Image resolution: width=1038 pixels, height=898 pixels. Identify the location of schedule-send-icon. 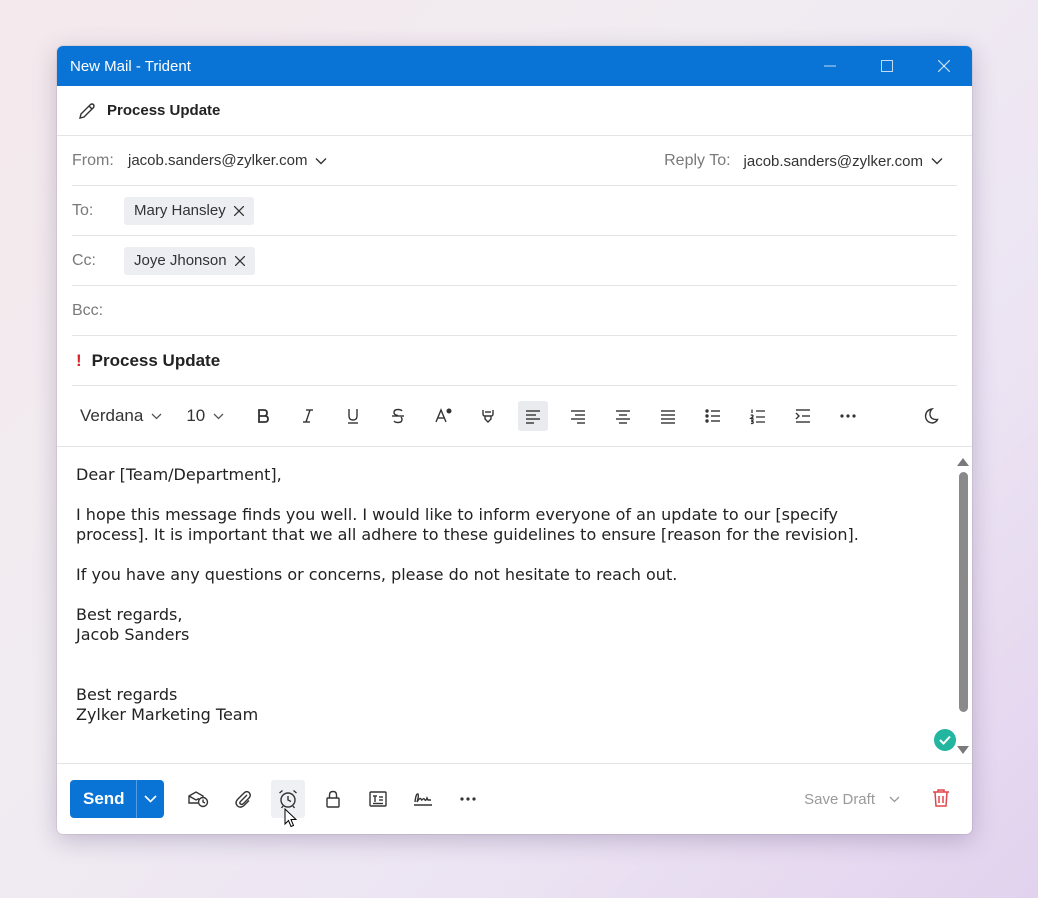
(198, 799).